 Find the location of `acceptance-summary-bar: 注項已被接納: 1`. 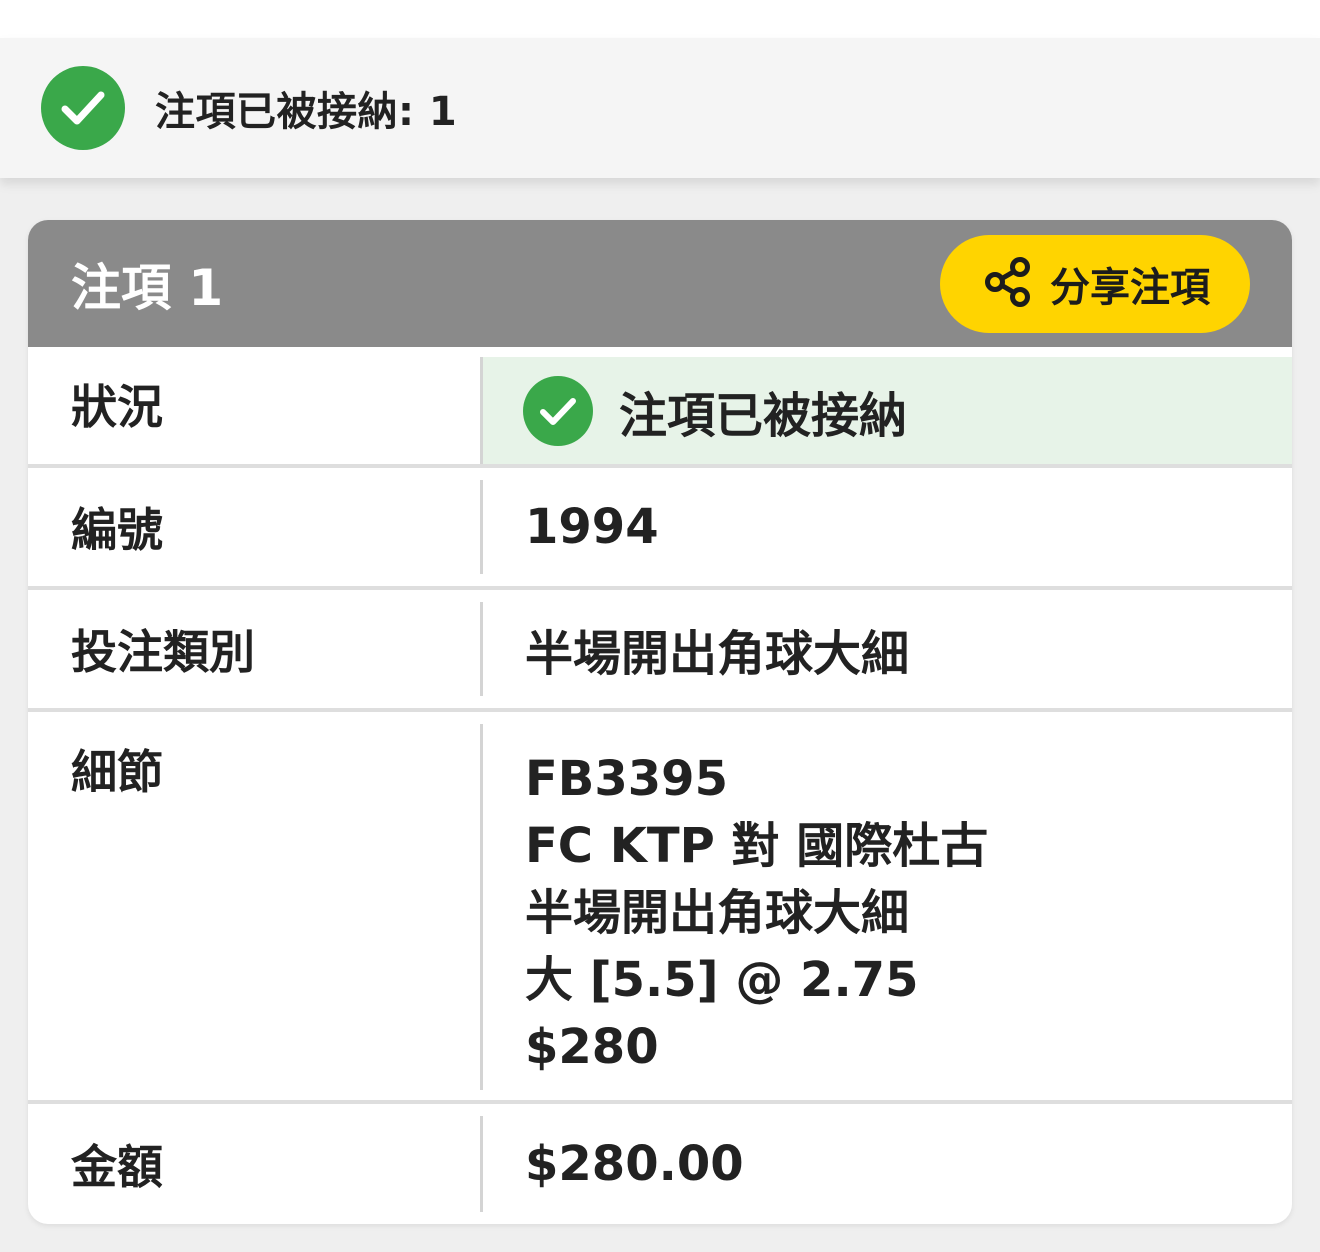

acceptance-summary-bar: 注項已被接納: 1 is located at coordinates (660, 108).